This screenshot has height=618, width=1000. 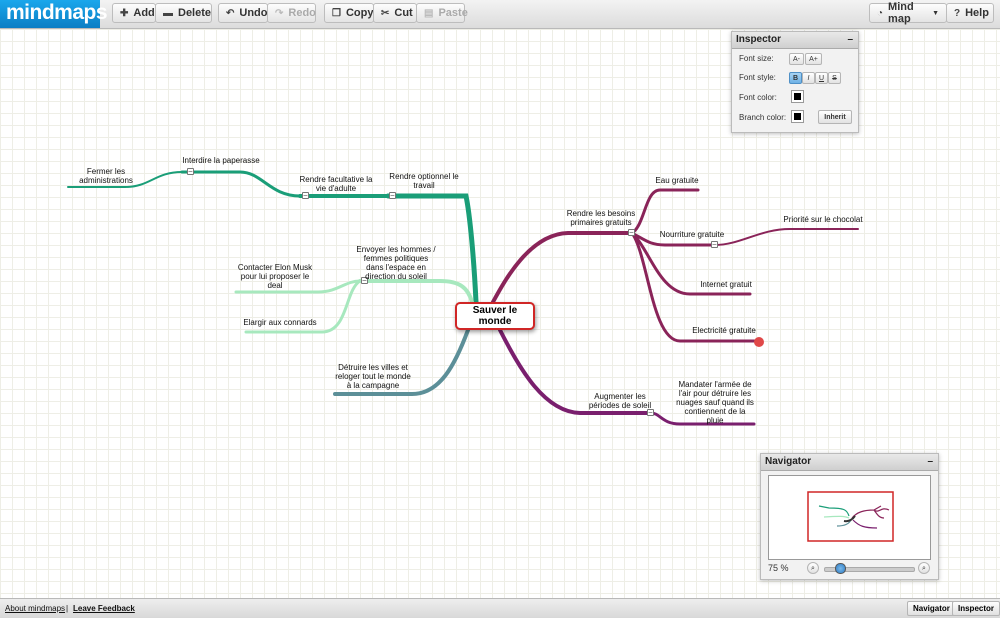 What do you see at coordinates (650, 412) in the screenshot?
I see `collapse-toggle-augmenter: –` at bounding box center [650, 412].